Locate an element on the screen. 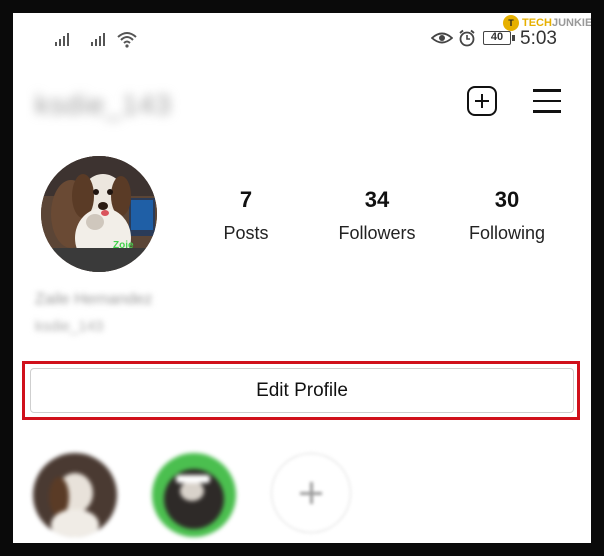 The image size is (604, 556). watermark-junkie: JUNKIE is located at coordinates (571, 23).